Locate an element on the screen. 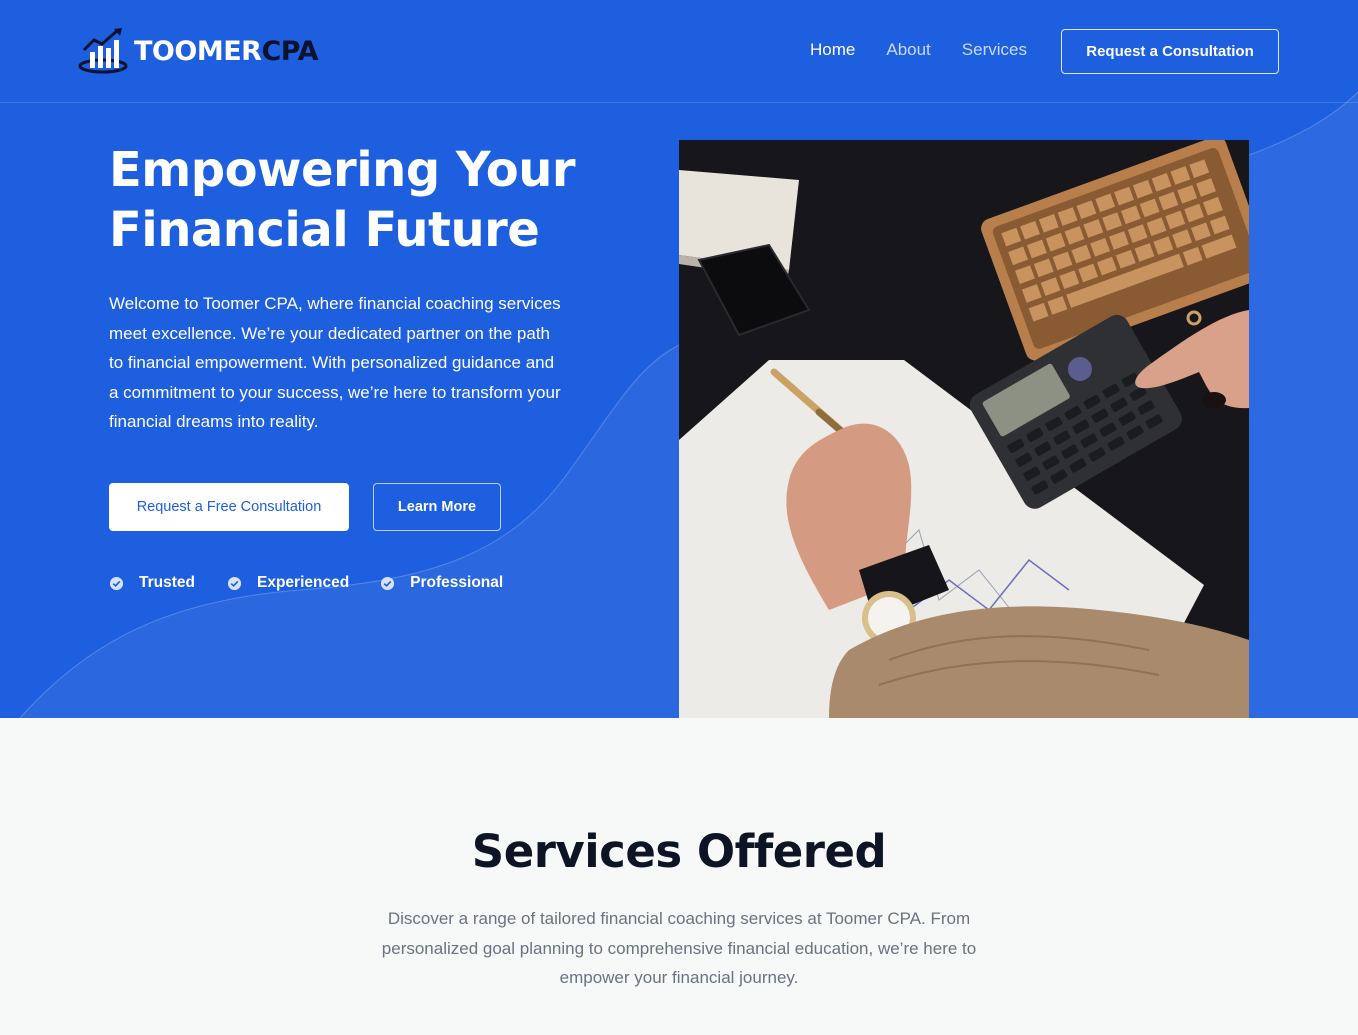 This screenshot has height=1035, width=1358. site-logo: TOOMERCPA is located at coordinates (198, 51).